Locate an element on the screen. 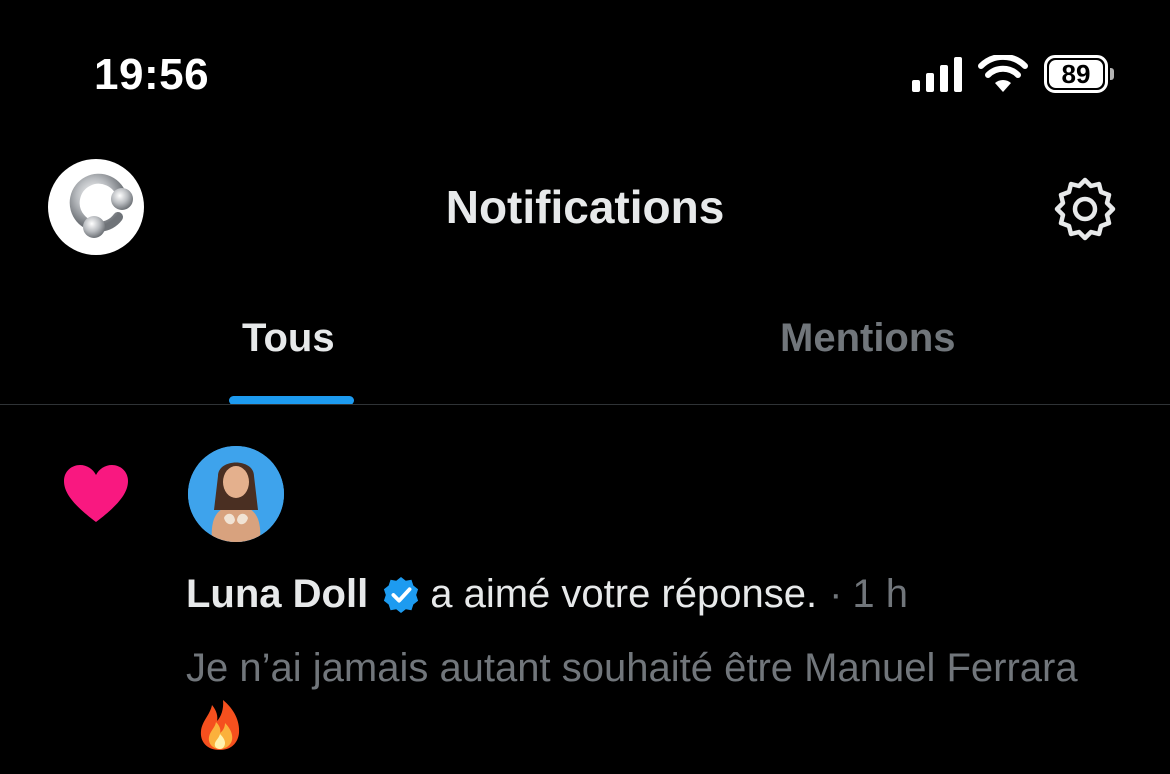 The image size is (1170, 774). battery-icon: 89 is located at coordinates (1079, 74).